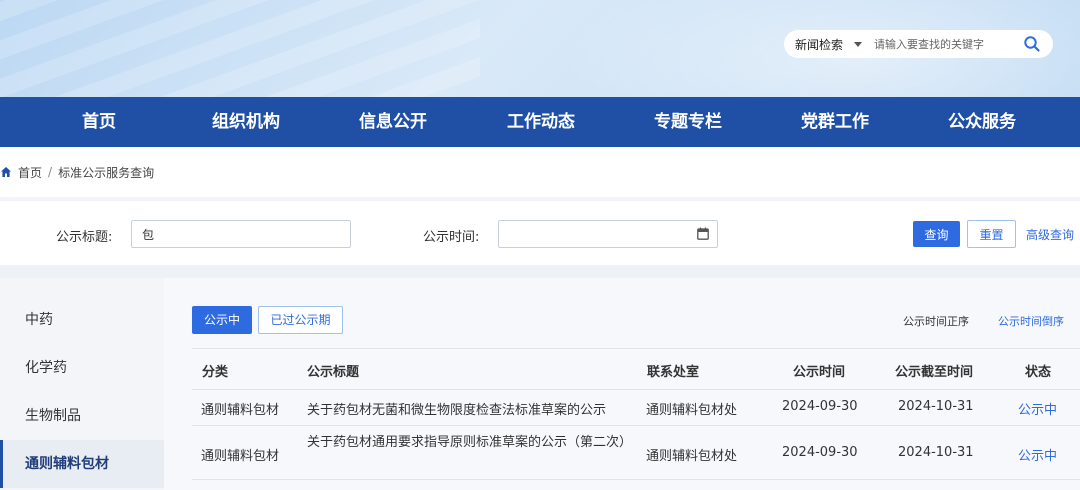 The height and width of the screenshot is (490, 1080). Describe the element at coordinates (215, 372) in the screenshot. I see `column-header-category: 分类` at that location.